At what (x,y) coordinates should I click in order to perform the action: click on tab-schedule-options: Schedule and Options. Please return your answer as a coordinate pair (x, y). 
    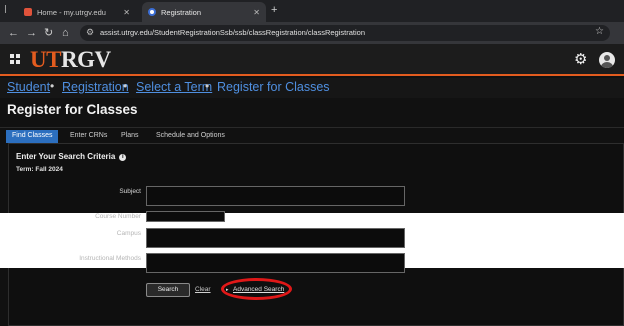
    Looking at the image, I should click on (190, 136).